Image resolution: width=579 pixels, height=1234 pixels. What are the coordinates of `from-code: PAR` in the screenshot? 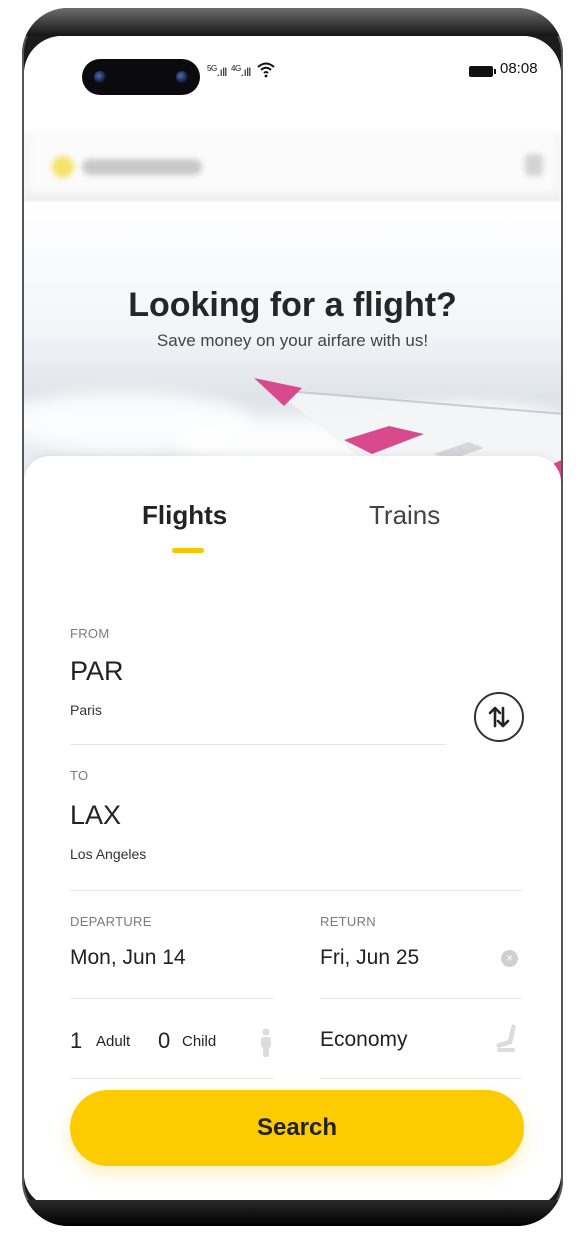 It's located at (97, 671).